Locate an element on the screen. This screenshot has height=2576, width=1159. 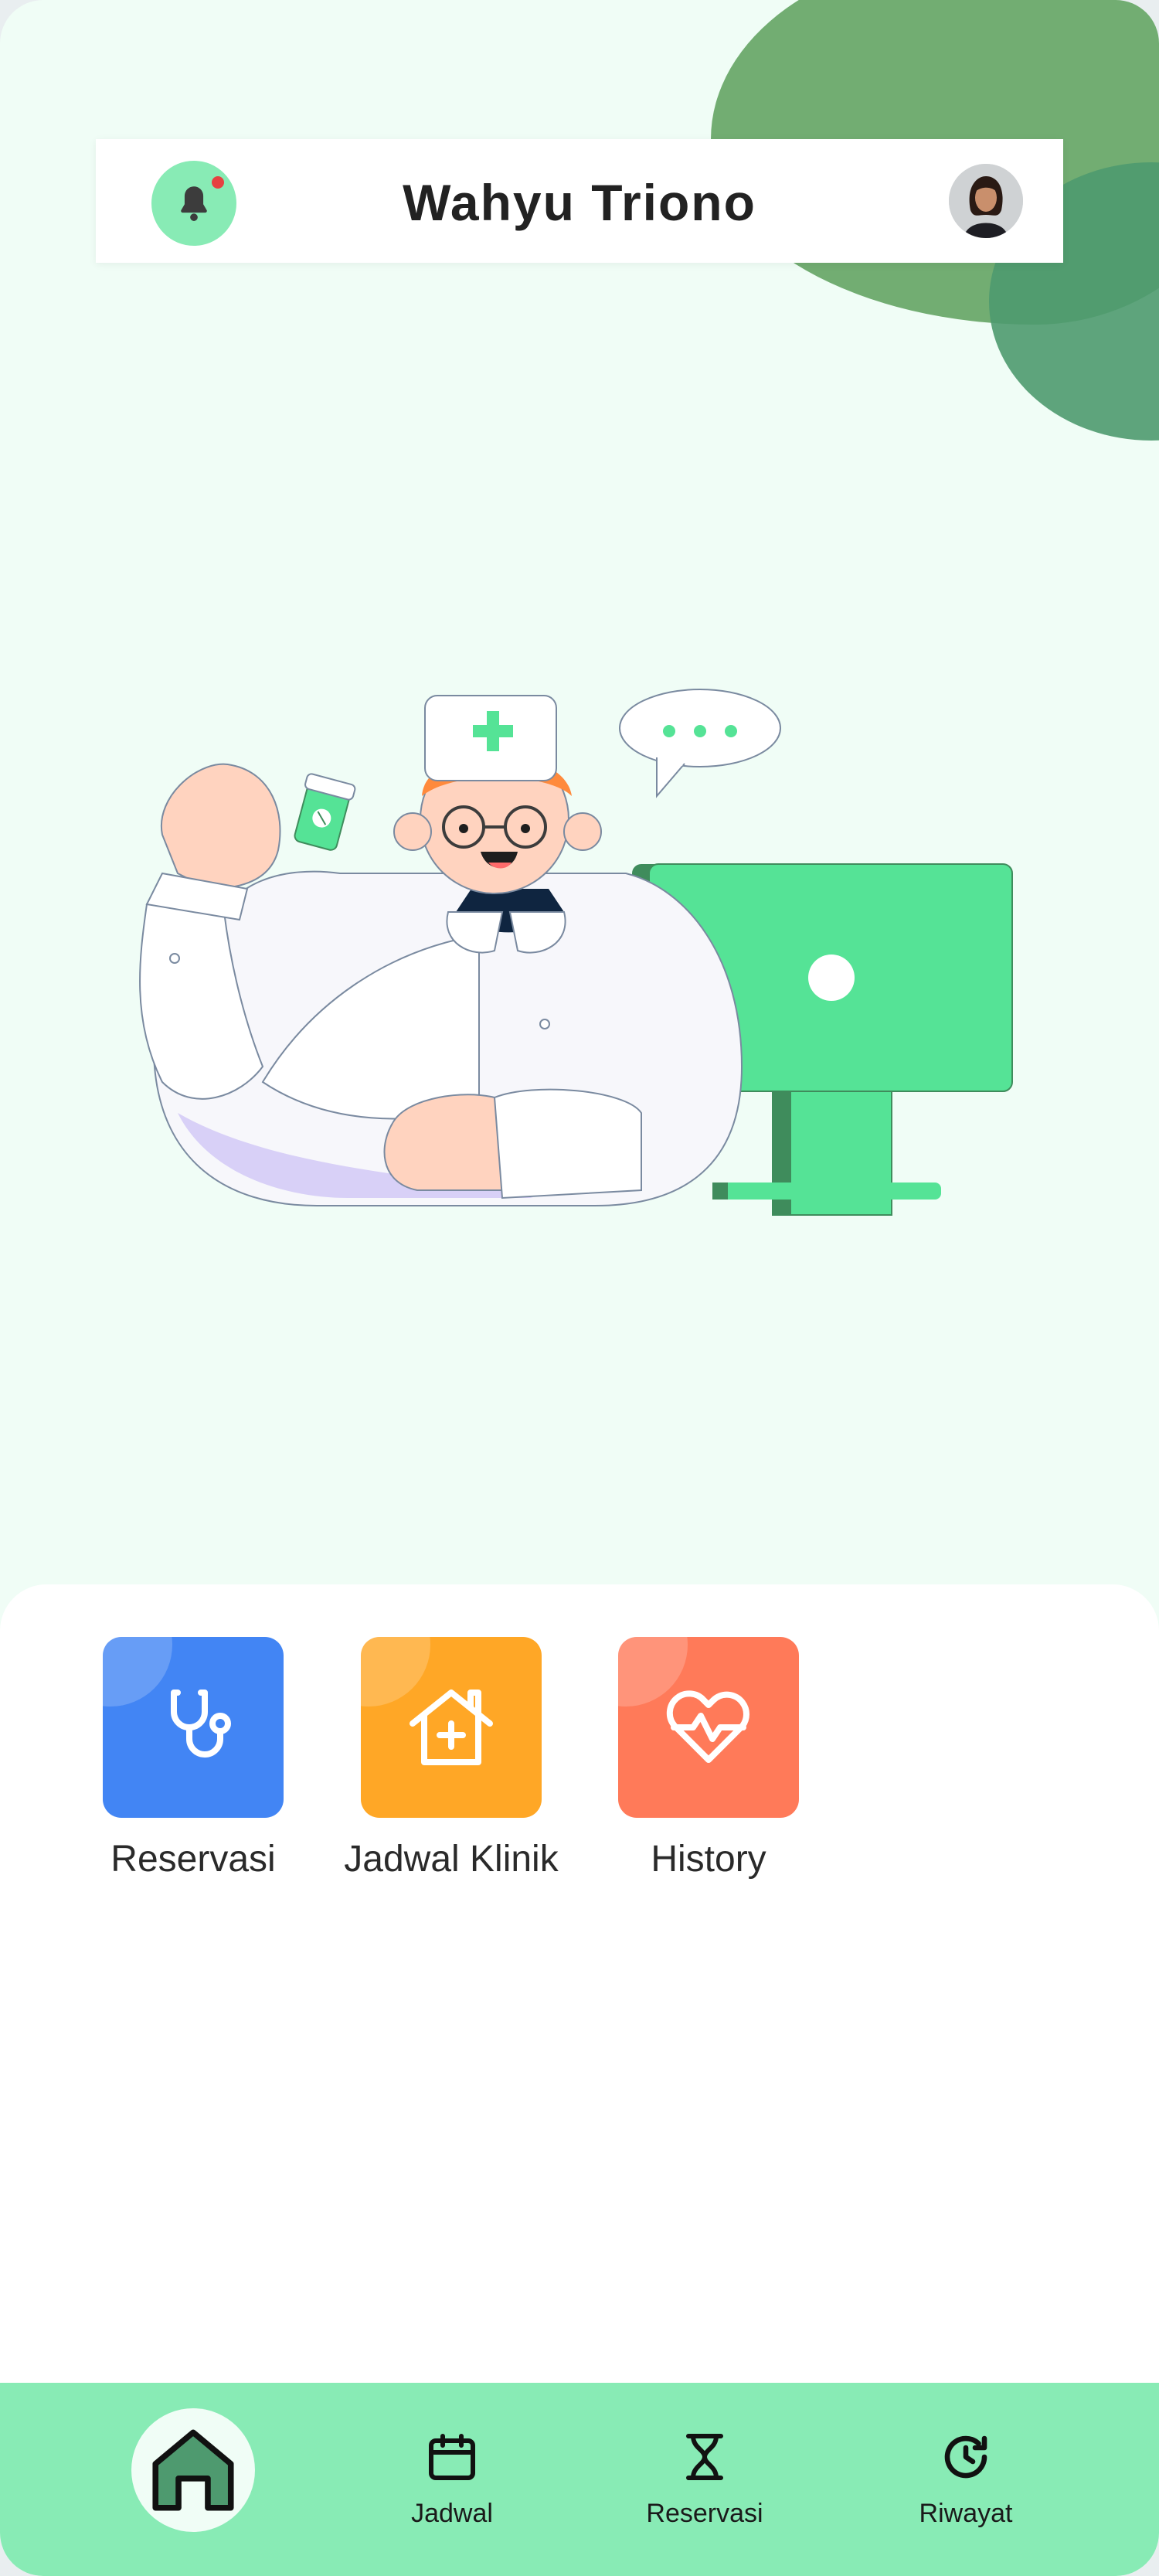
home-icon is located at coordinates (193, 2470).